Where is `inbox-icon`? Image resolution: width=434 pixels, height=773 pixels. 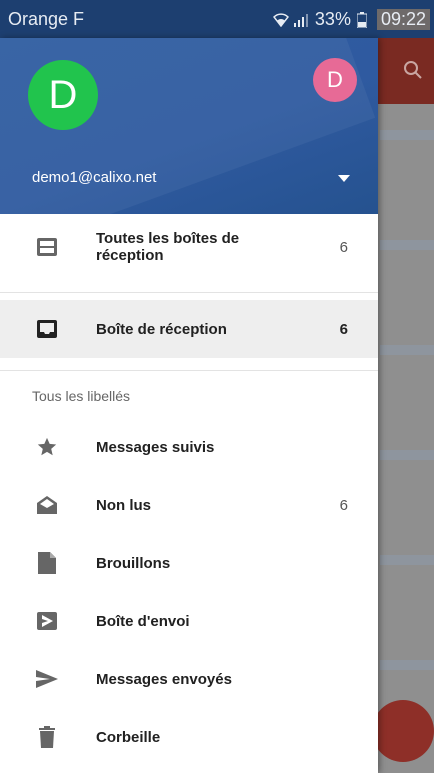 inbox-icon is located at coordinates (47, 329).